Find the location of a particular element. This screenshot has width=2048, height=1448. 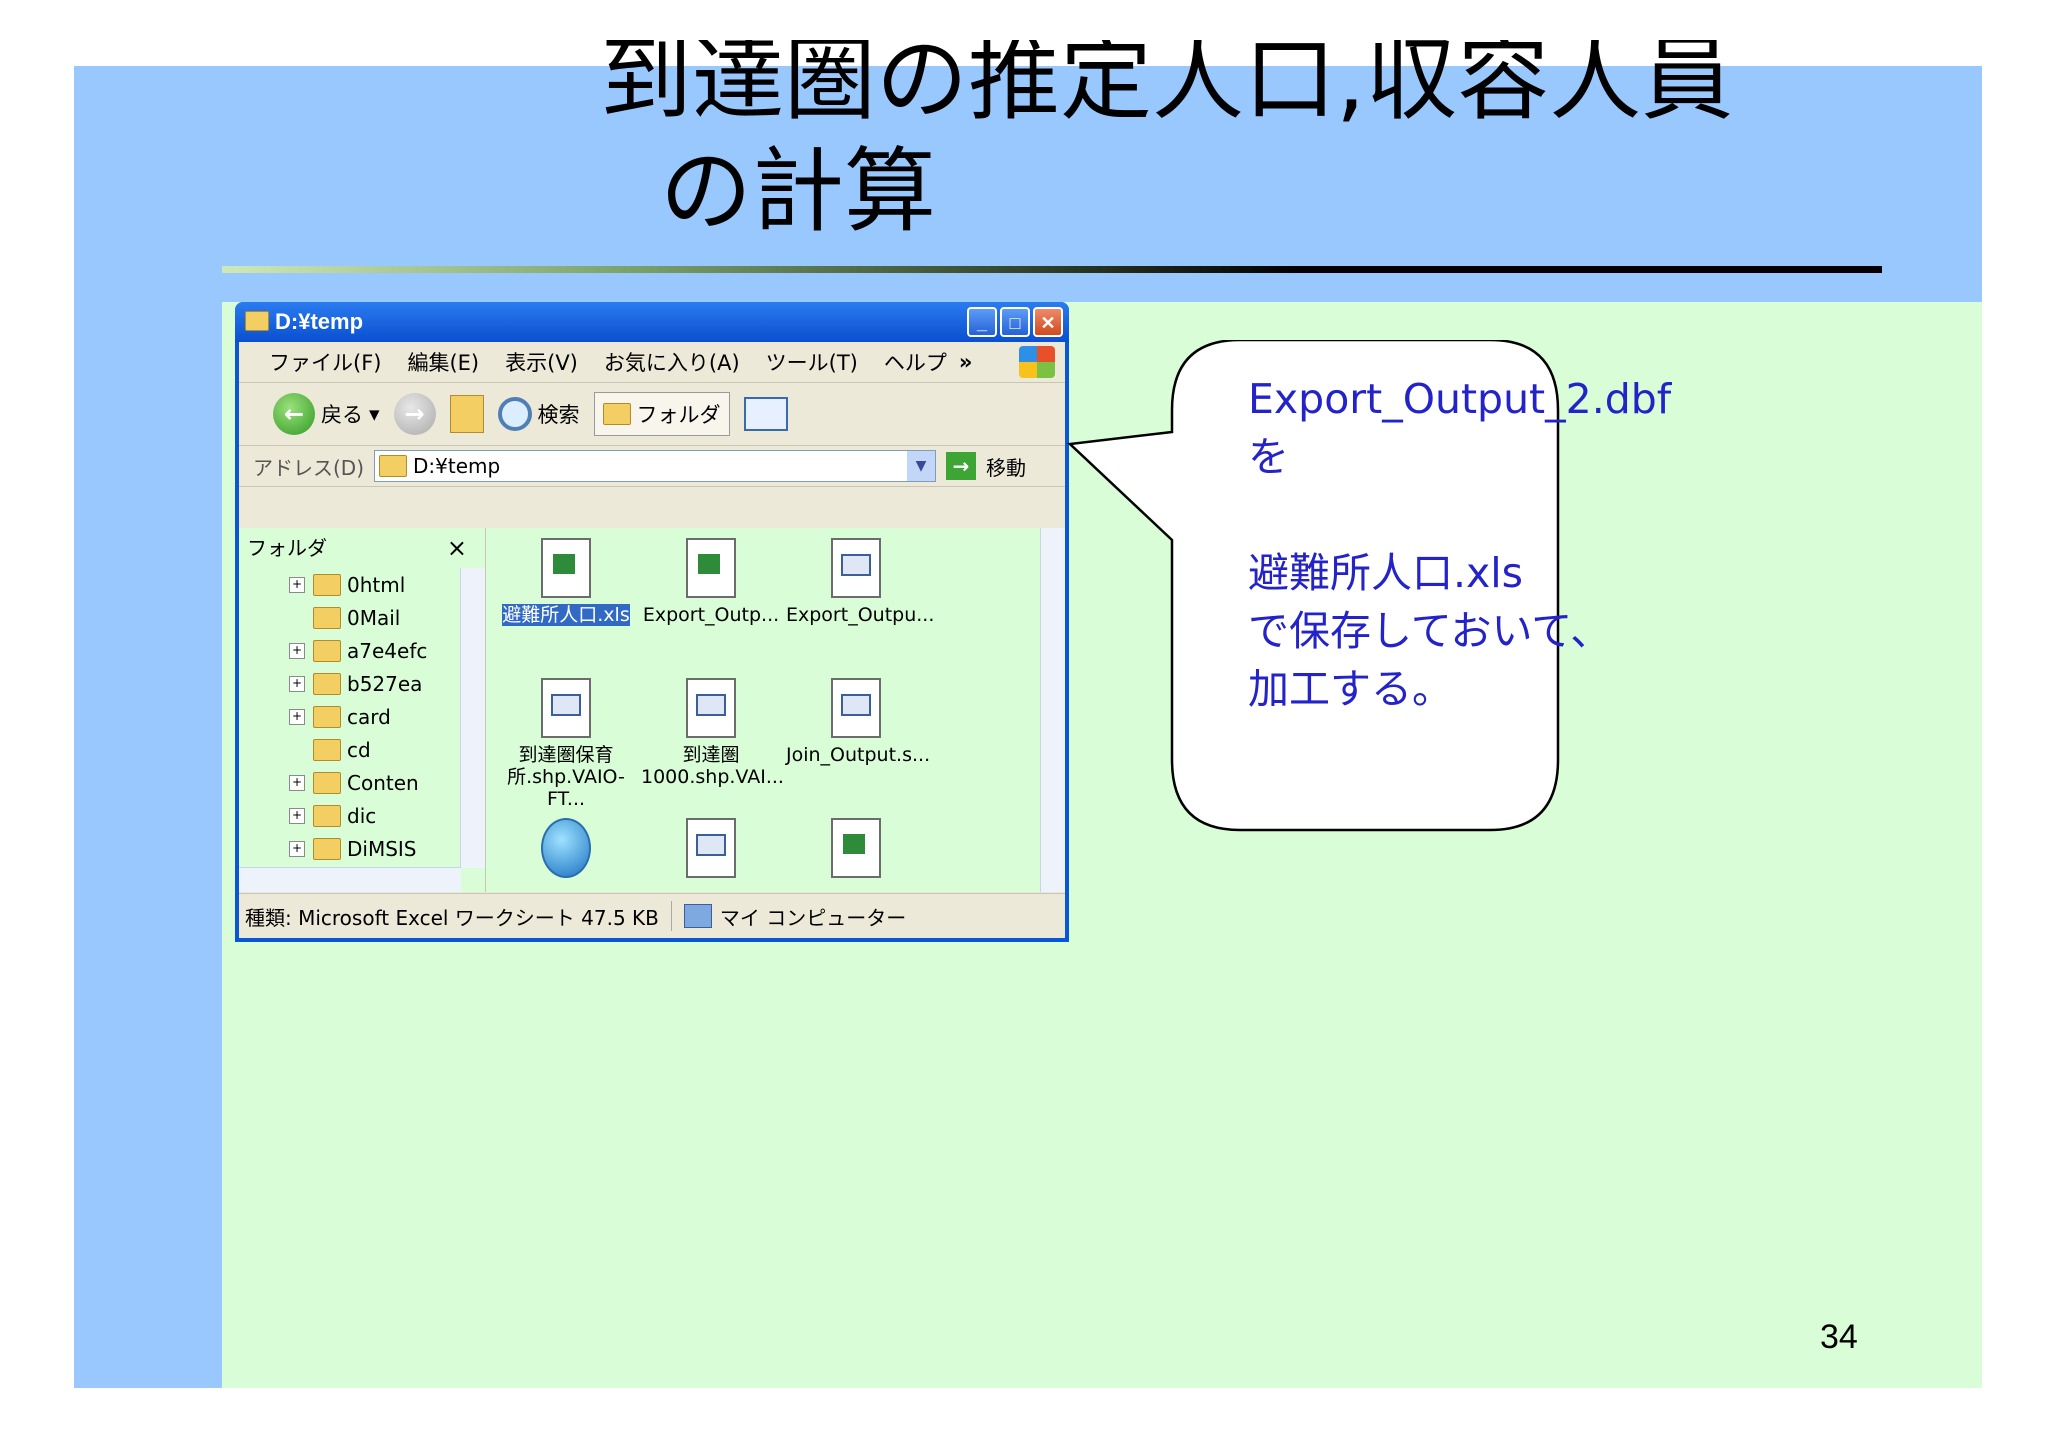

page-number: 34 is located at coordinates (1839, 1337).